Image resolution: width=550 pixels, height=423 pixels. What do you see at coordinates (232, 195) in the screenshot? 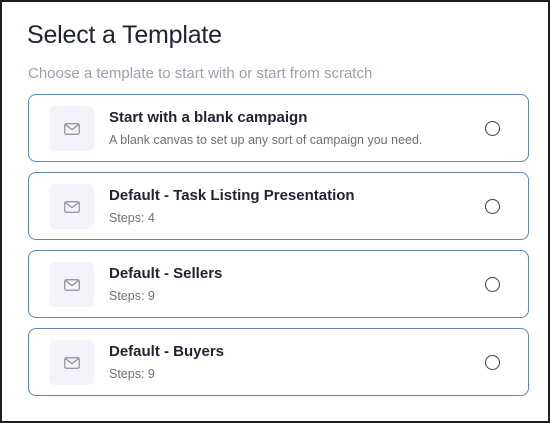
I see `template-title: Default - Task Listing Presentation` at bounding box center [232, 195].